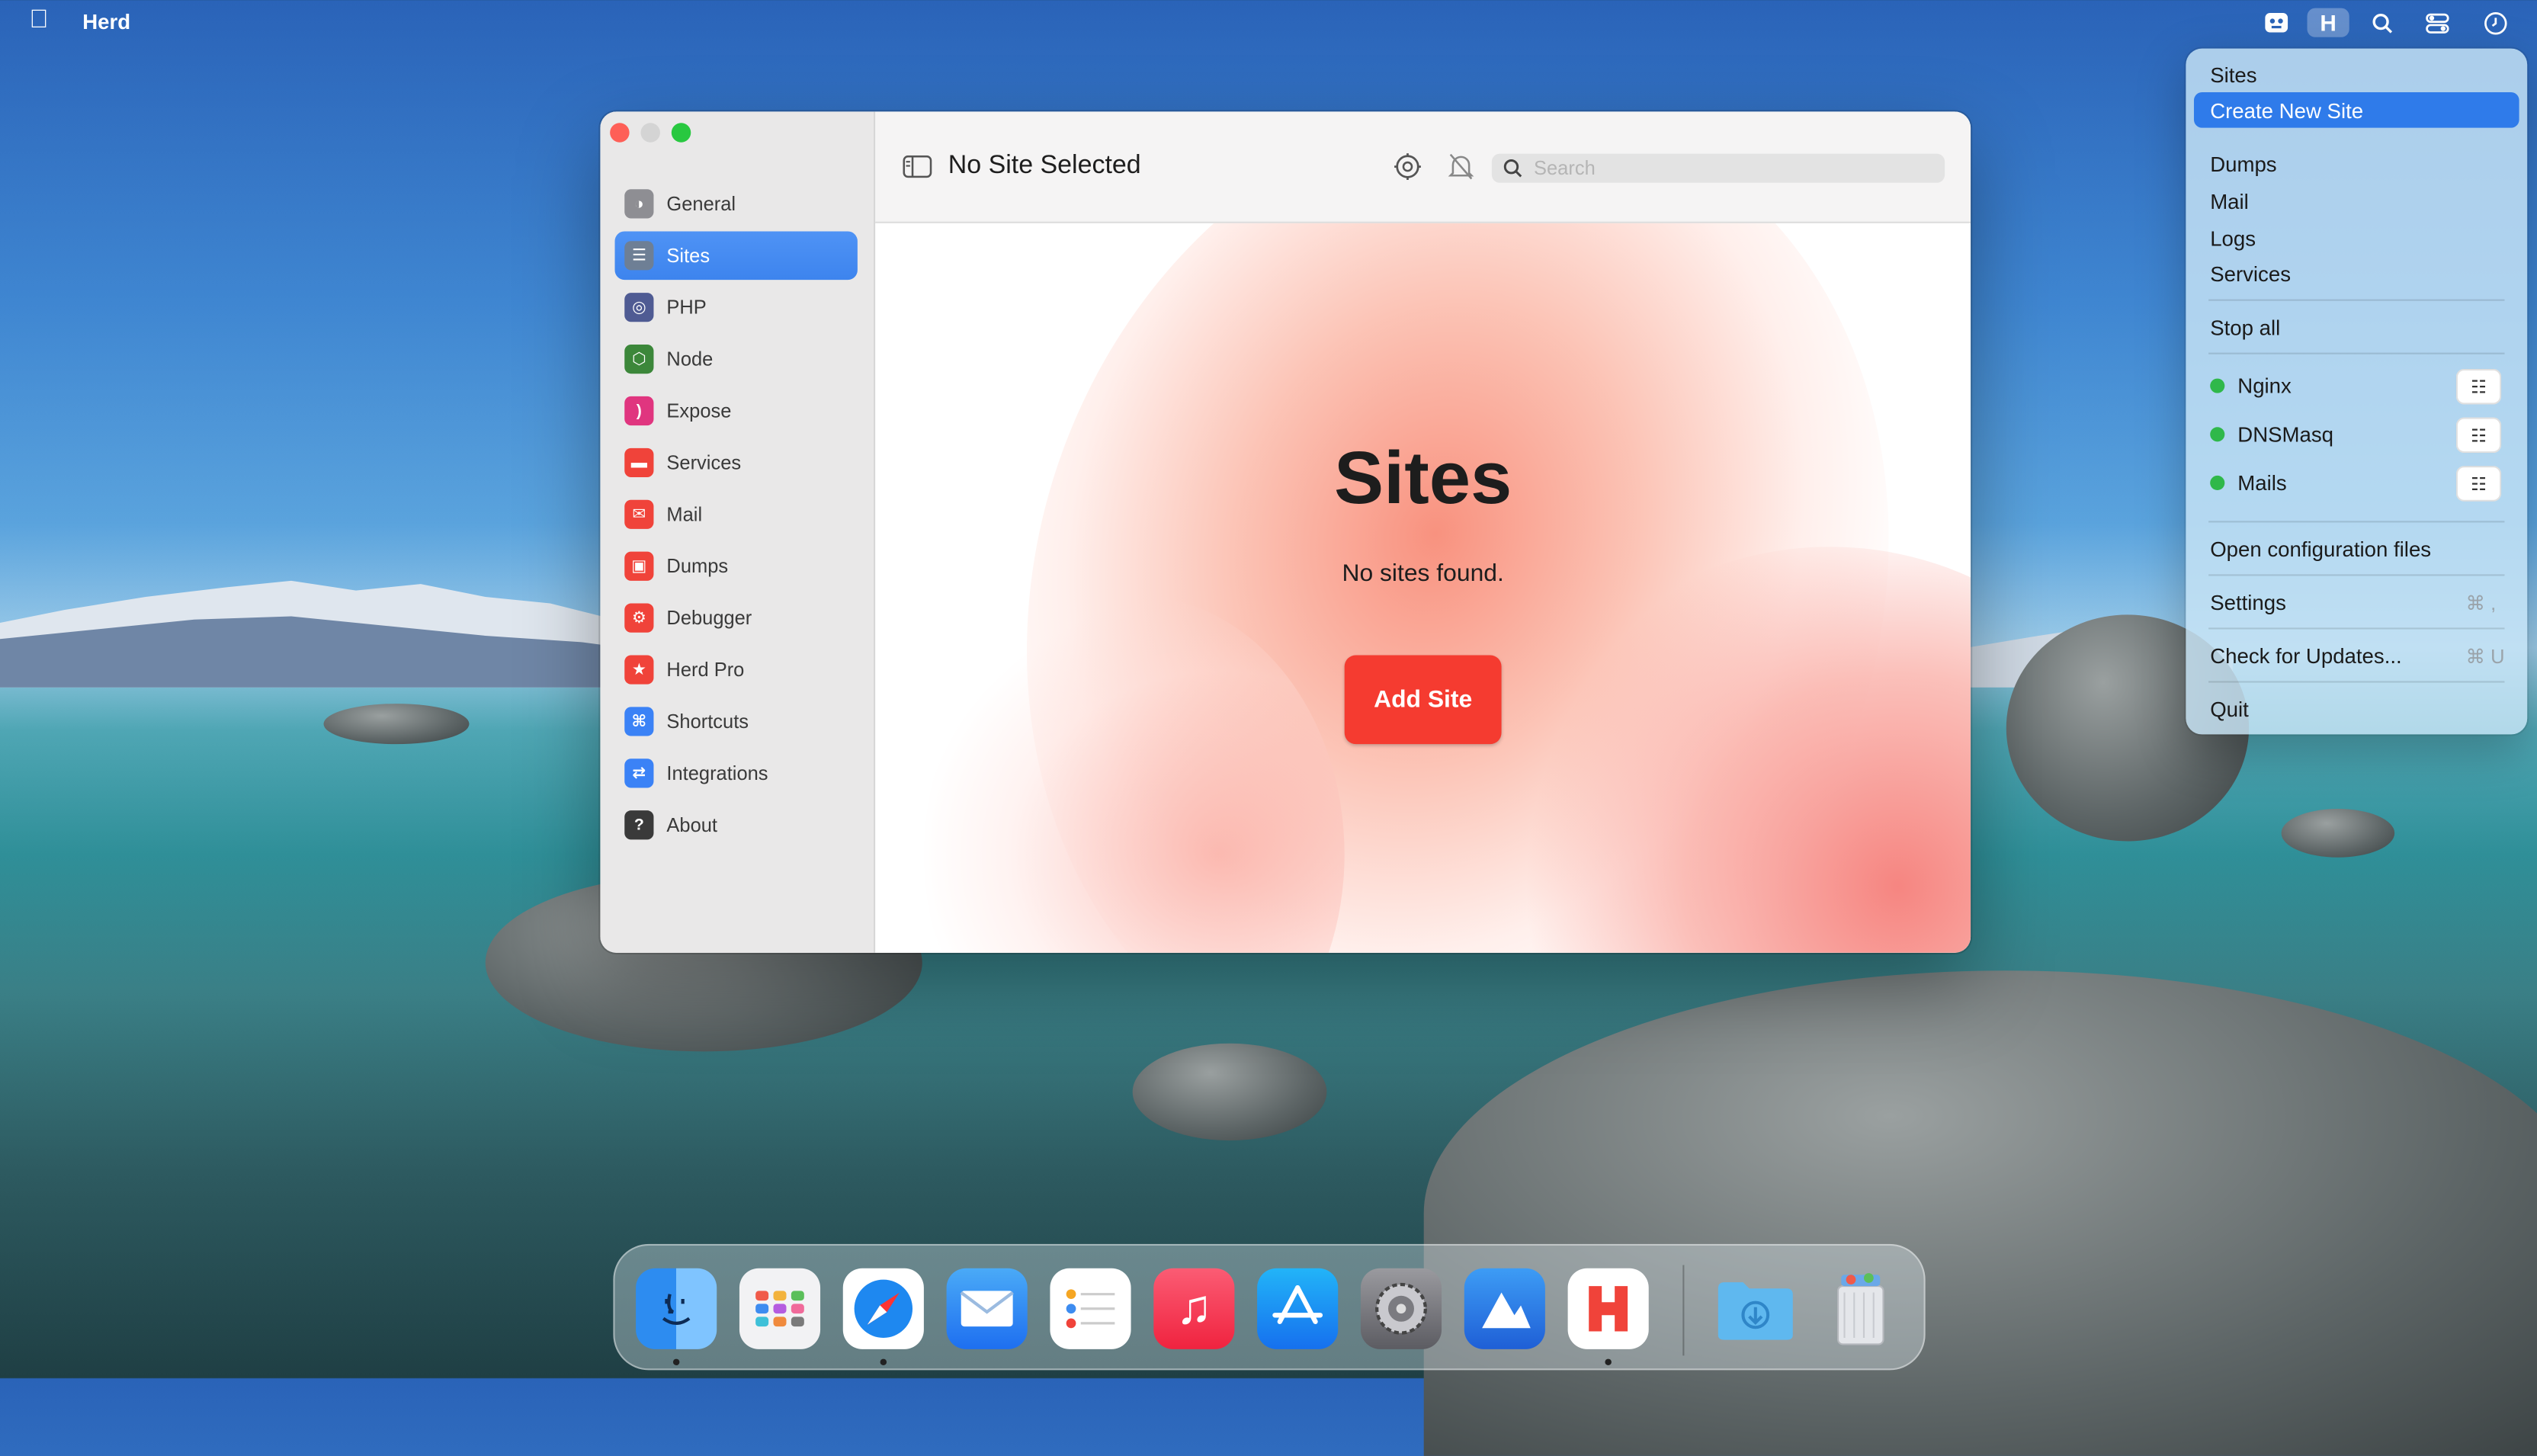 This screenshot has height=1456, width=2537. What do you see at coordinates (1044, 166) in the screenshot?
I see `page-title: No Site Selected` at bounding box center [1044, 166].